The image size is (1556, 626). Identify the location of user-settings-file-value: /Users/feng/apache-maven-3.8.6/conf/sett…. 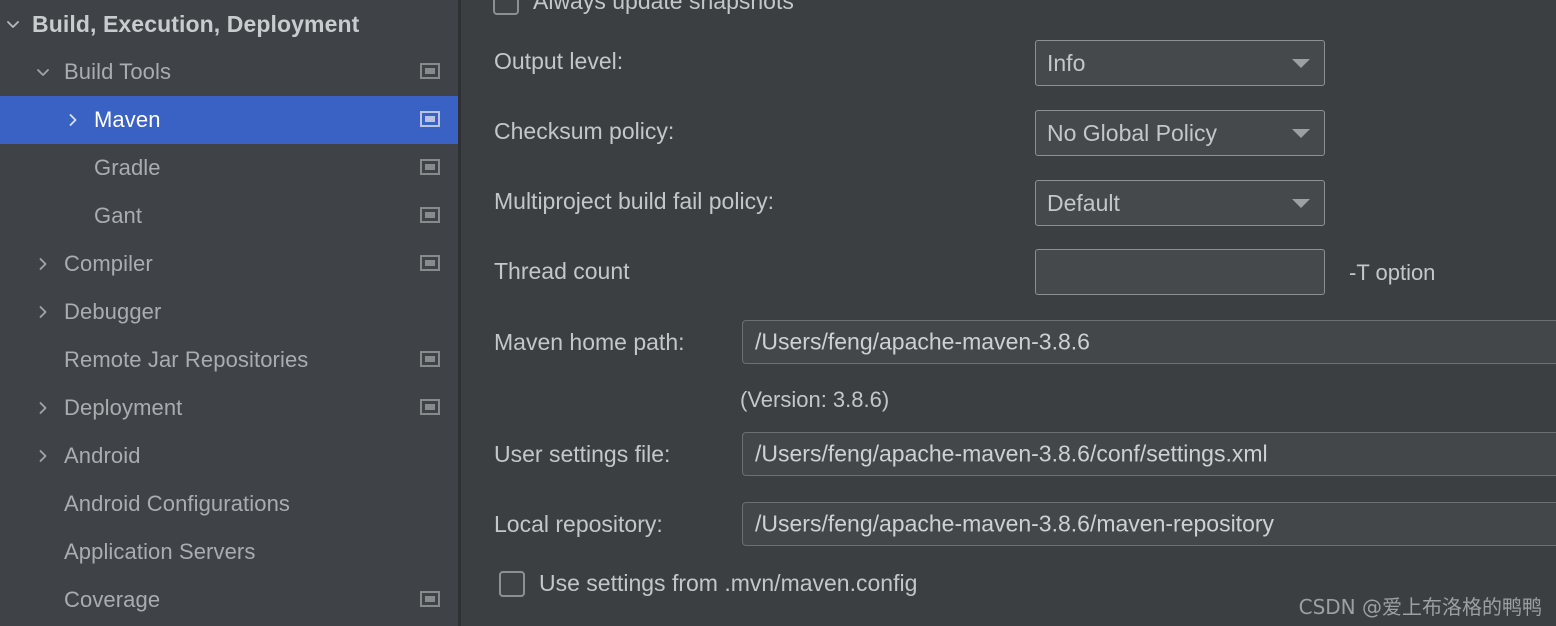
(1011, 453).